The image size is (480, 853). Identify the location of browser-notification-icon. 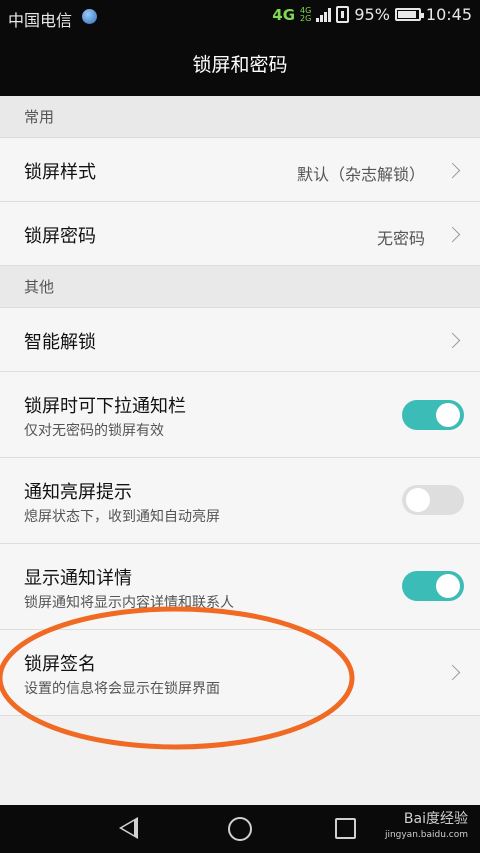
(89, 16).